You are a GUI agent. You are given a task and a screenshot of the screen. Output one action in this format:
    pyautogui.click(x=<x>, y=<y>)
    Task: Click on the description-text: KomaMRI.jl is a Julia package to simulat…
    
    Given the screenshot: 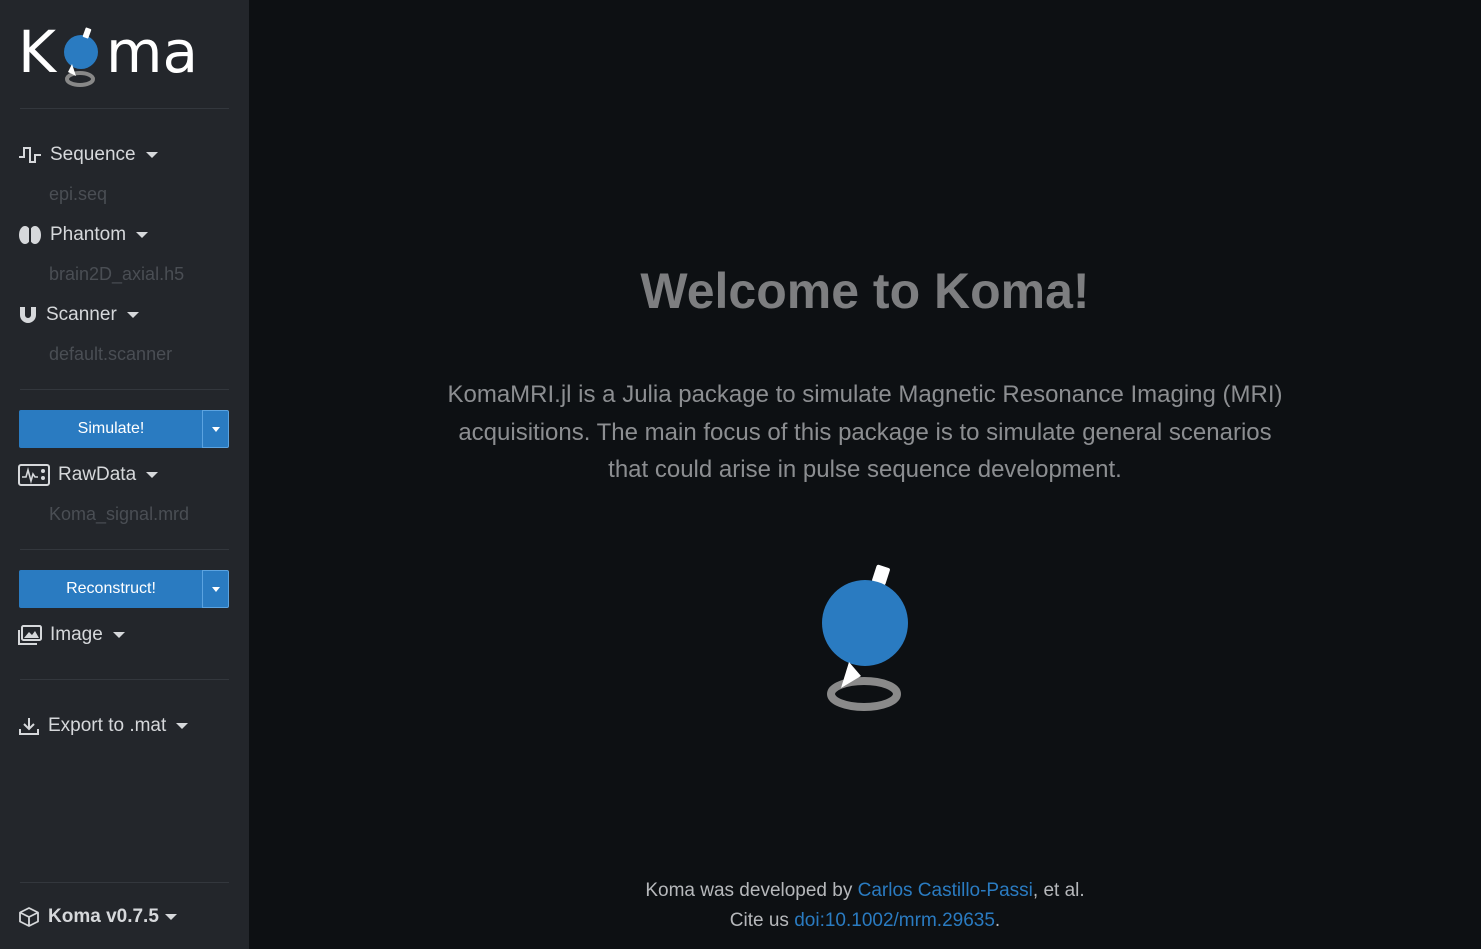 What is the action you would take?
    pyautogui.click(x=865, y=432)
    